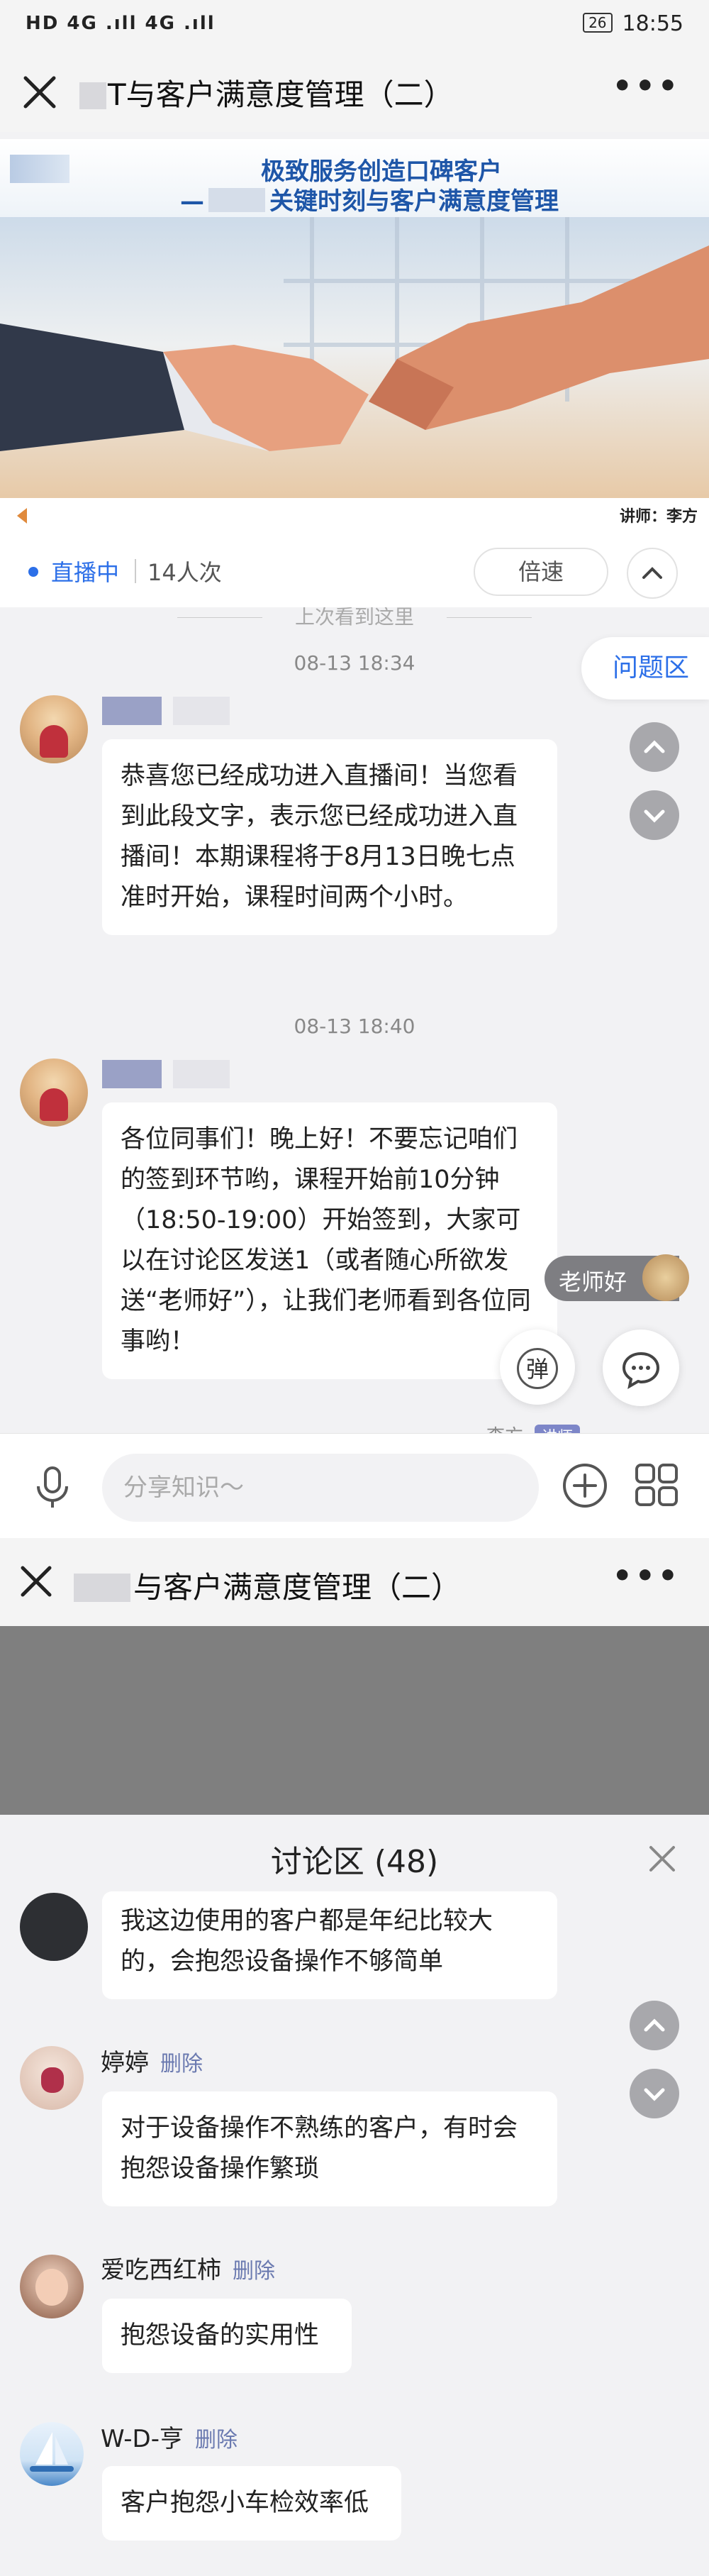  Describe the element at coordinates (33, 572) in the screenshot. I see `live-dot-icon` at that location.